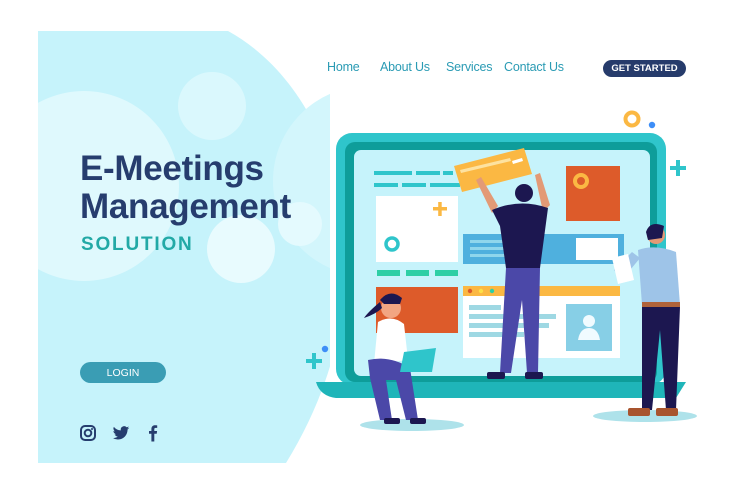  Describe the element at coordinates (534, 67) in the screenshot. I see `nav-contact-us: Contact Us` at that location.